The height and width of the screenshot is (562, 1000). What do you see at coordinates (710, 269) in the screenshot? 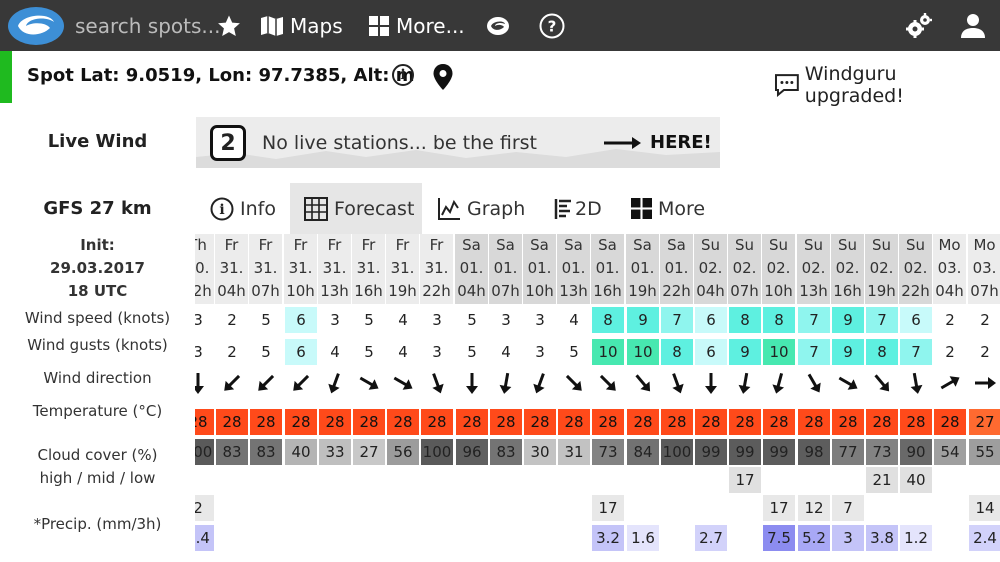
I see `forecast-column-header: Su 02. 04h` at bounding box center [710, 269].